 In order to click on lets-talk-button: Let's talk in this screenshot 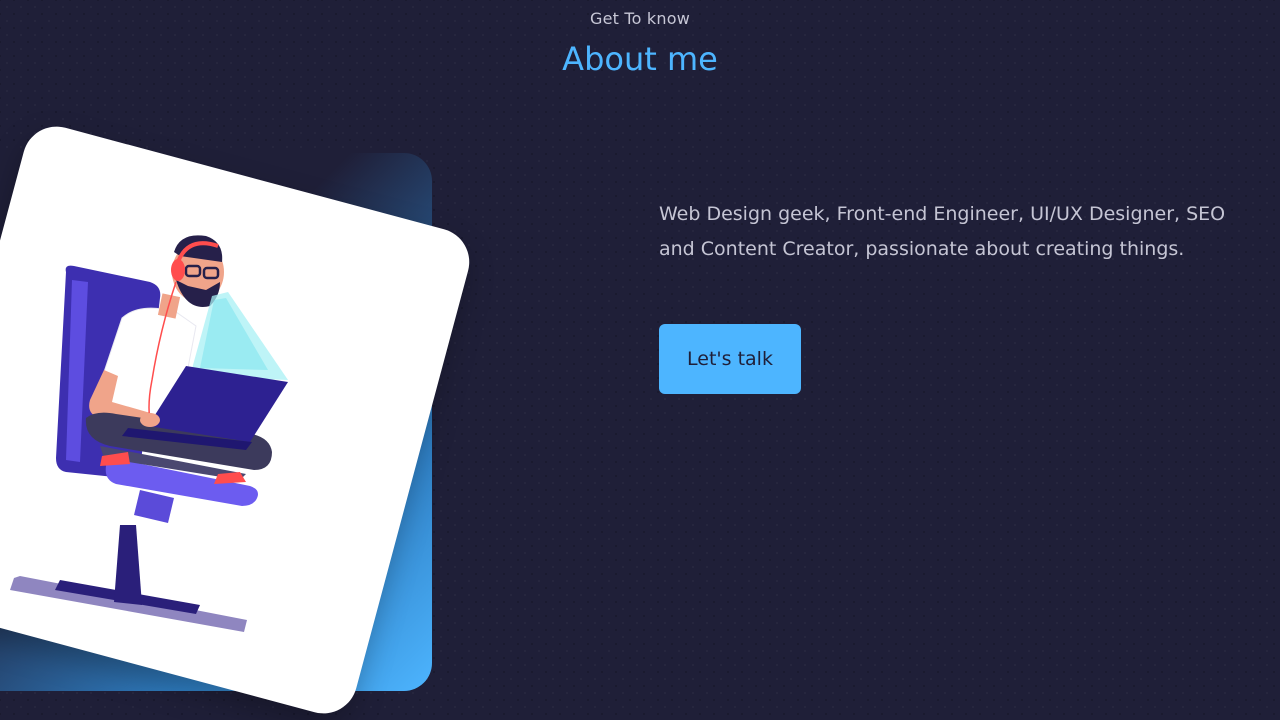, I will do `click(730, 359)`.